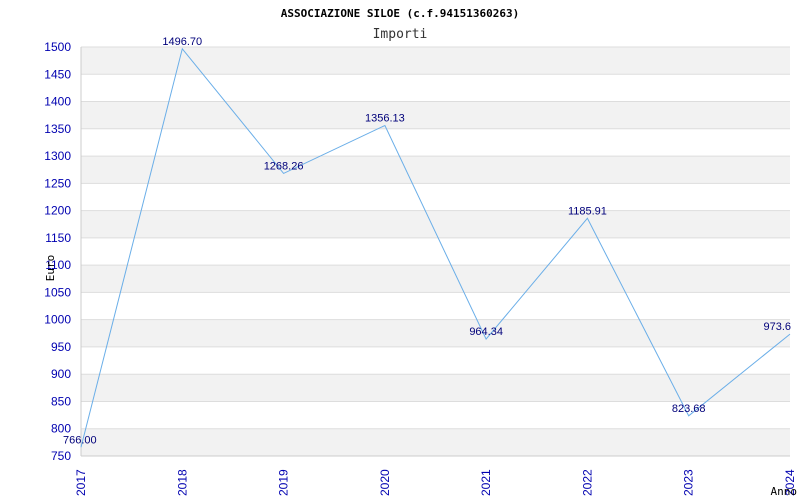  I want to click on data-label: 964.34, so click(486, 332).